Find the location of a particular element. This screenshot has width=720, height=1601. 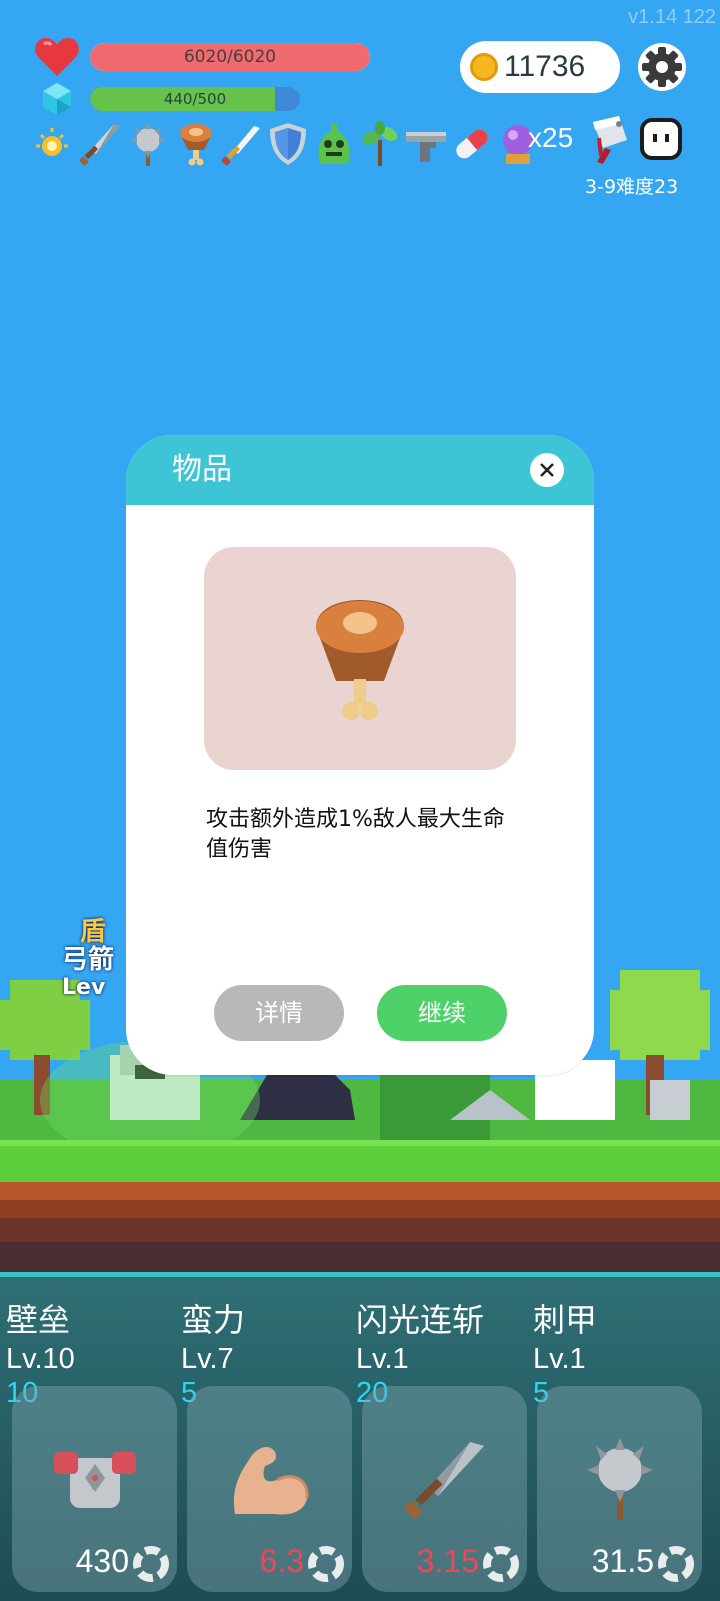

hp-text: 6020/6020 is located at coordinates (230, 57).